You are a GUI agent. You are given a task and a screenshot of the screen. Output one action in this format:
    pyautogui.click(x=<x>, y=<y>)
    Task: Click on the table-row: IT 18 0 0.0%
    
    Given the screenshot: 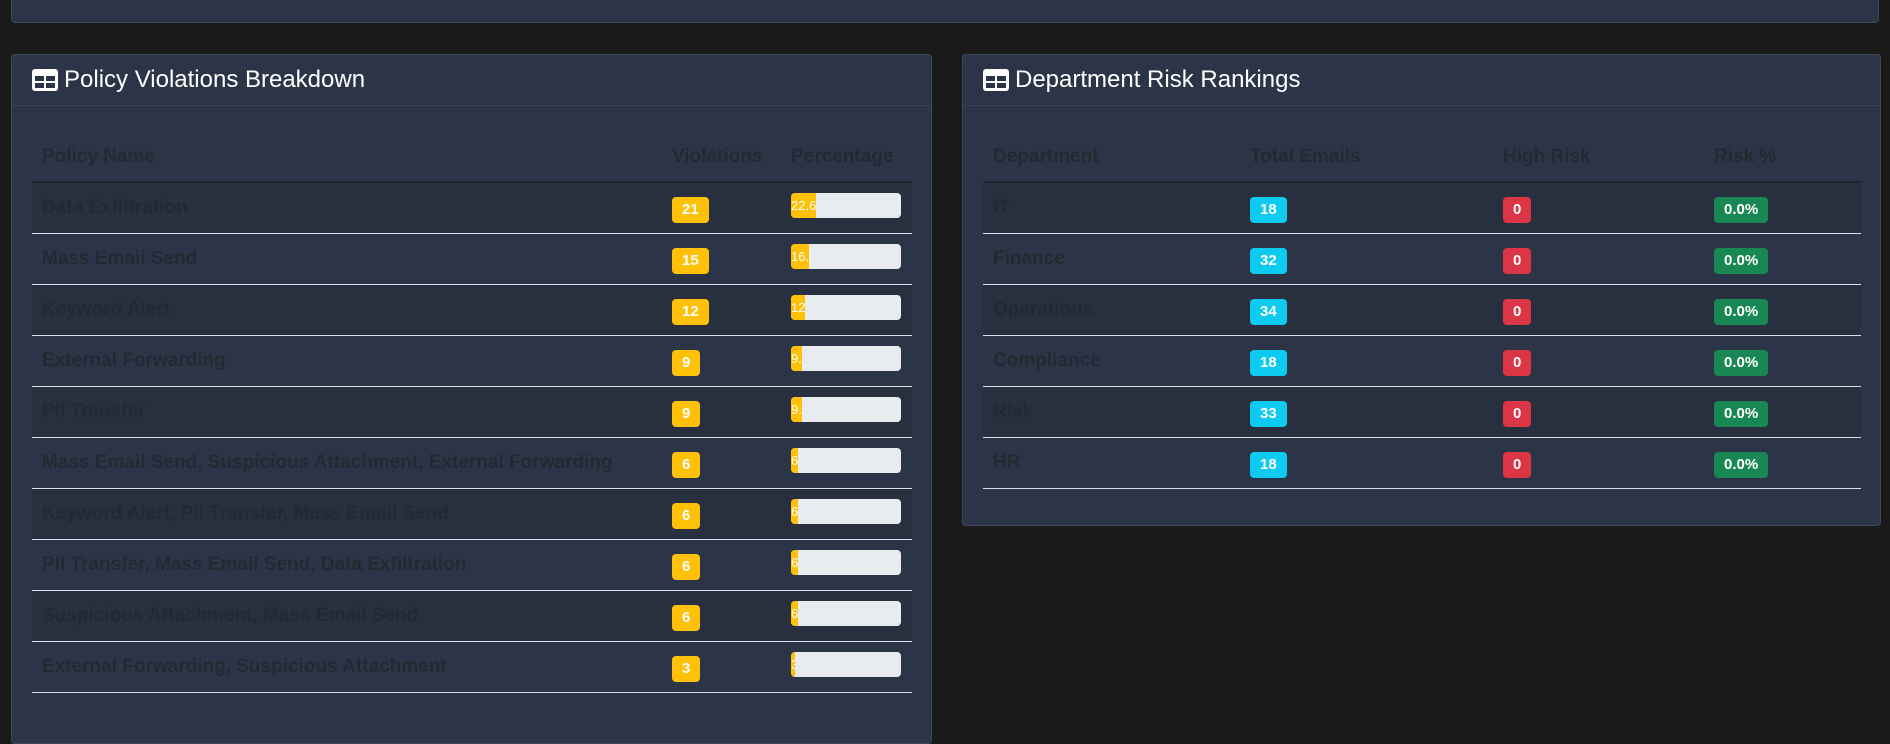 What is the action you would take?
    pyautogui.click(x=1422, y=208)
    